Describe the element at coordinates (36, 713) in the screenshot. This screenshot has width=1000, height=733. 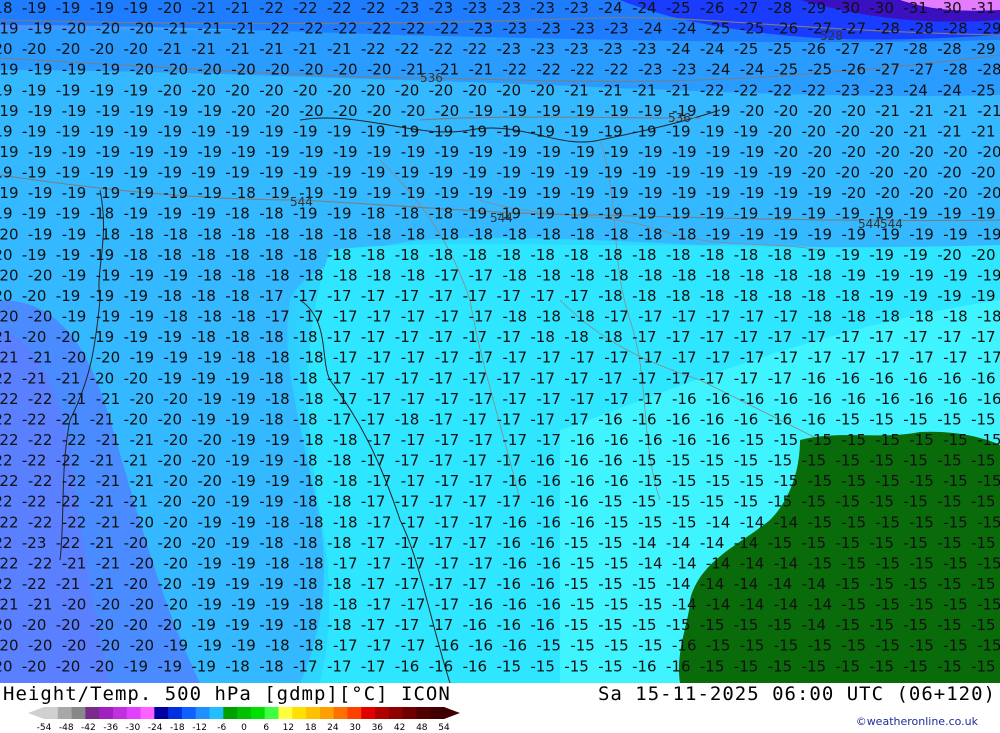
I see `scale-arrow-left` at that location.